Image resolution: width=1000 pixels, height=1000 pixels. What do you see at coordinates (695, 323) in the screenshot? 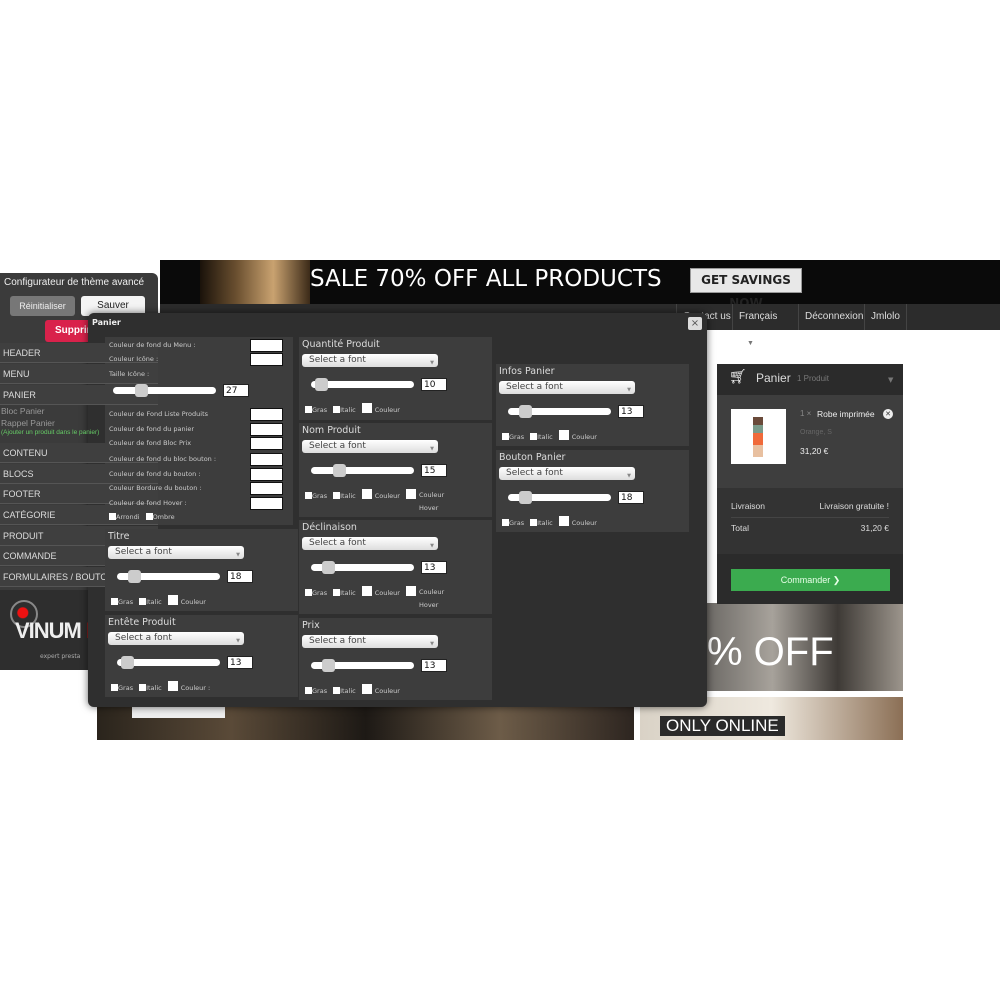
I see `close-icon: ×` at bounding box center [695, 323].